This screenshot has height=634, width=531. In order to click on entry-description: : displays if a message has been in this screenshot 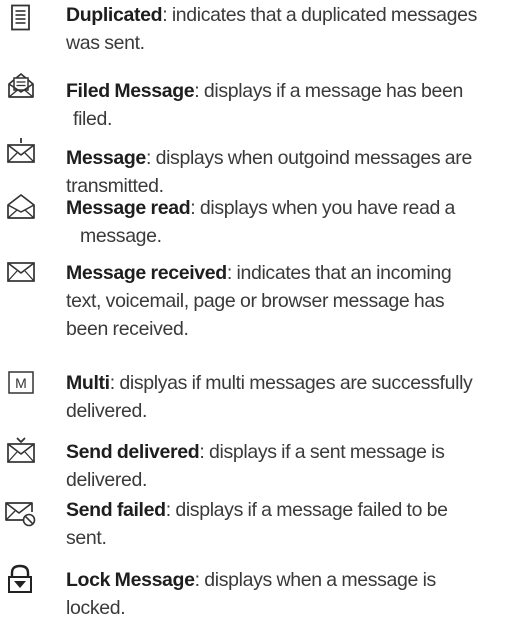, I will do `click(328, 91)`.